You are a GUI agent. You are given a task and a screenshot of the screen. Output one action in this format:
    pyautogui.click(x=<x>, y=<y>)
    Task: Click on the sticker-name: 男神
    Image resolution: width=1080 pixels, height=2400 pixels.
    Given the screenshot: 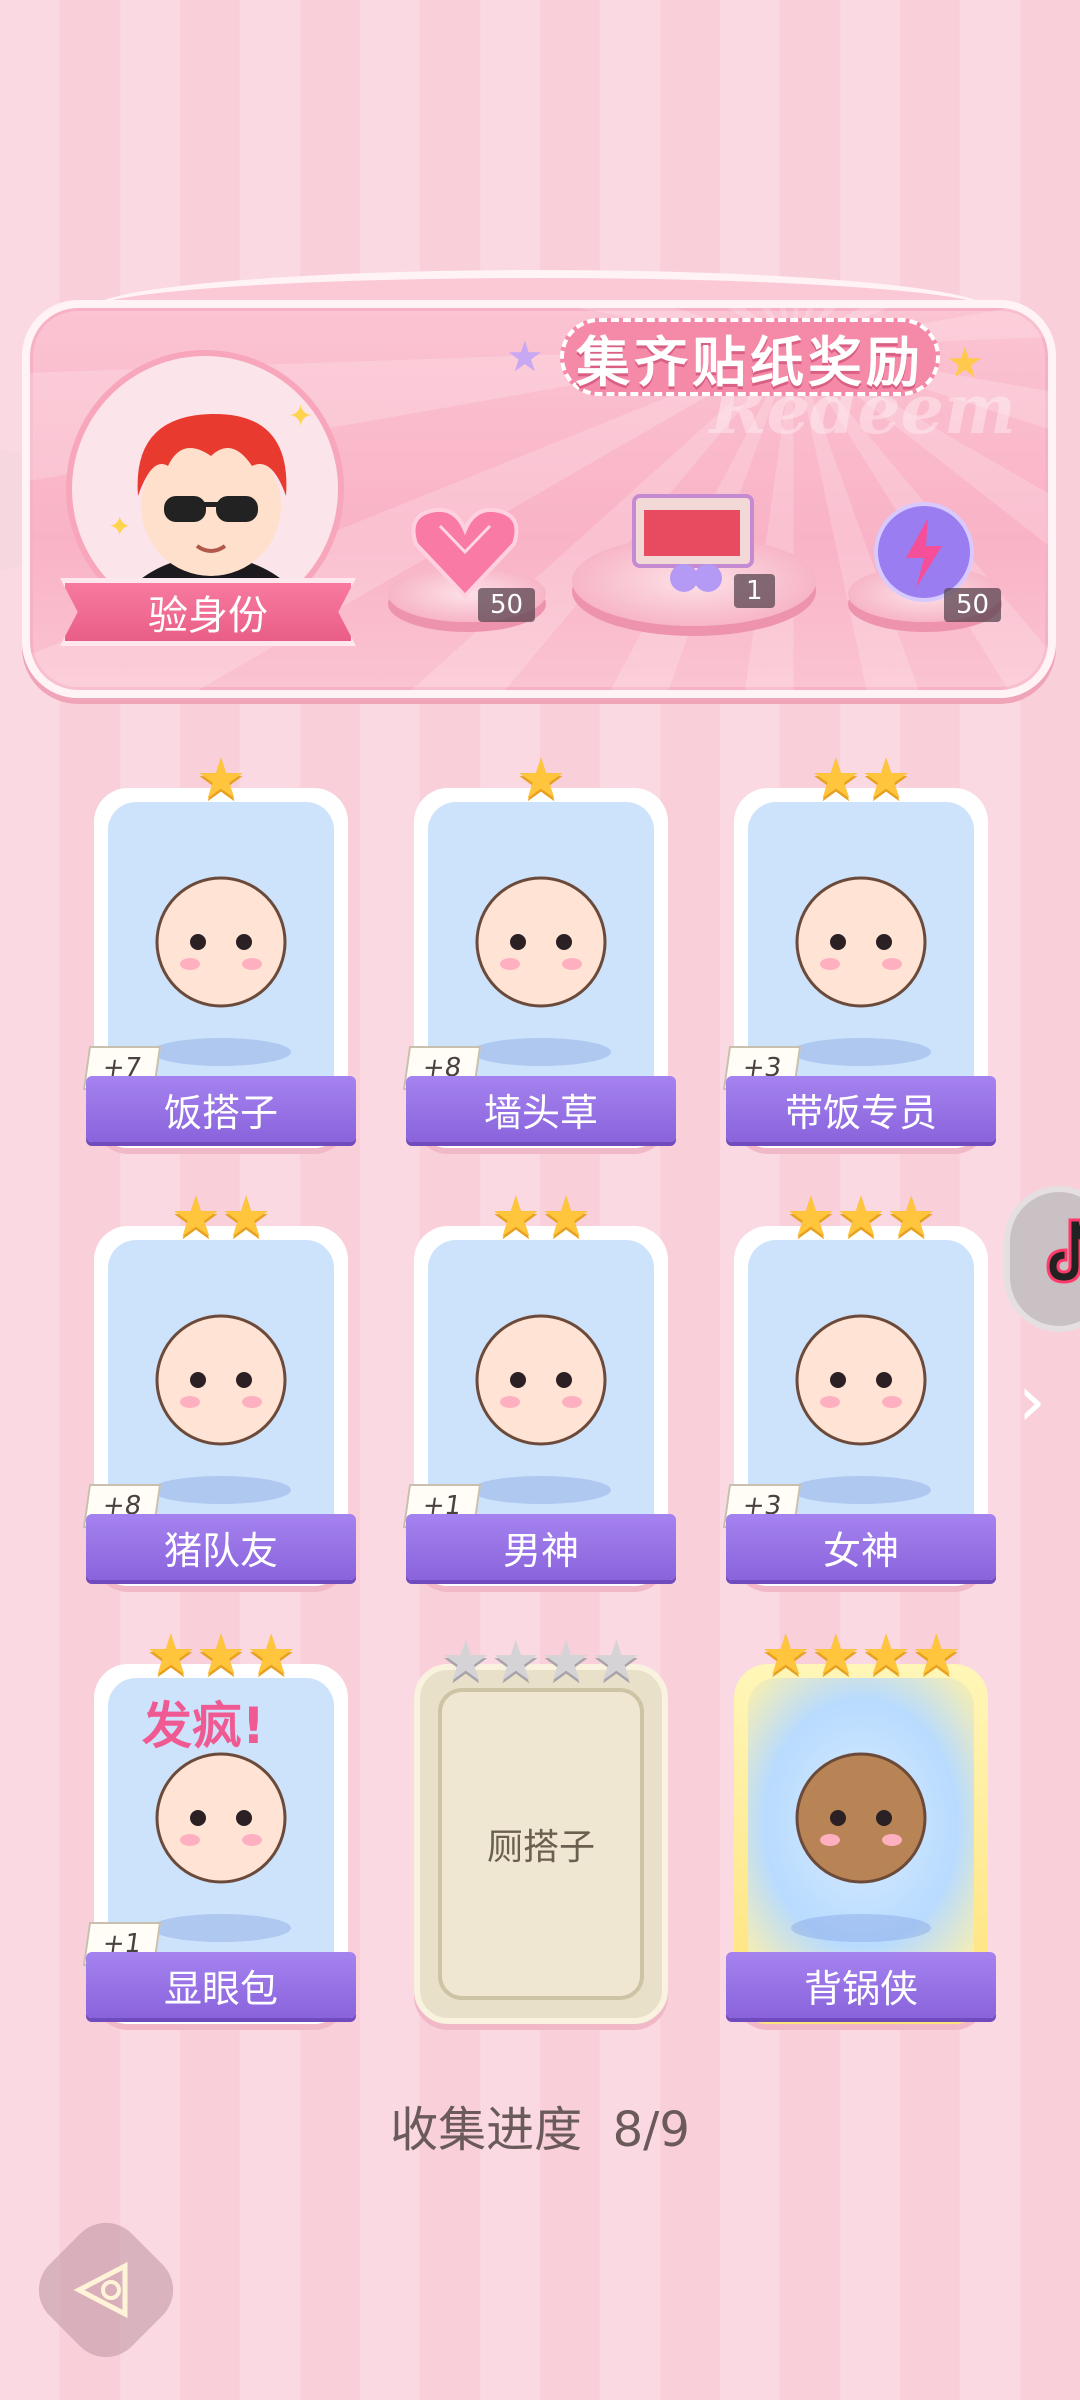 What is the action you would take?
    pyautogui.click(x=541, y=1547)
    